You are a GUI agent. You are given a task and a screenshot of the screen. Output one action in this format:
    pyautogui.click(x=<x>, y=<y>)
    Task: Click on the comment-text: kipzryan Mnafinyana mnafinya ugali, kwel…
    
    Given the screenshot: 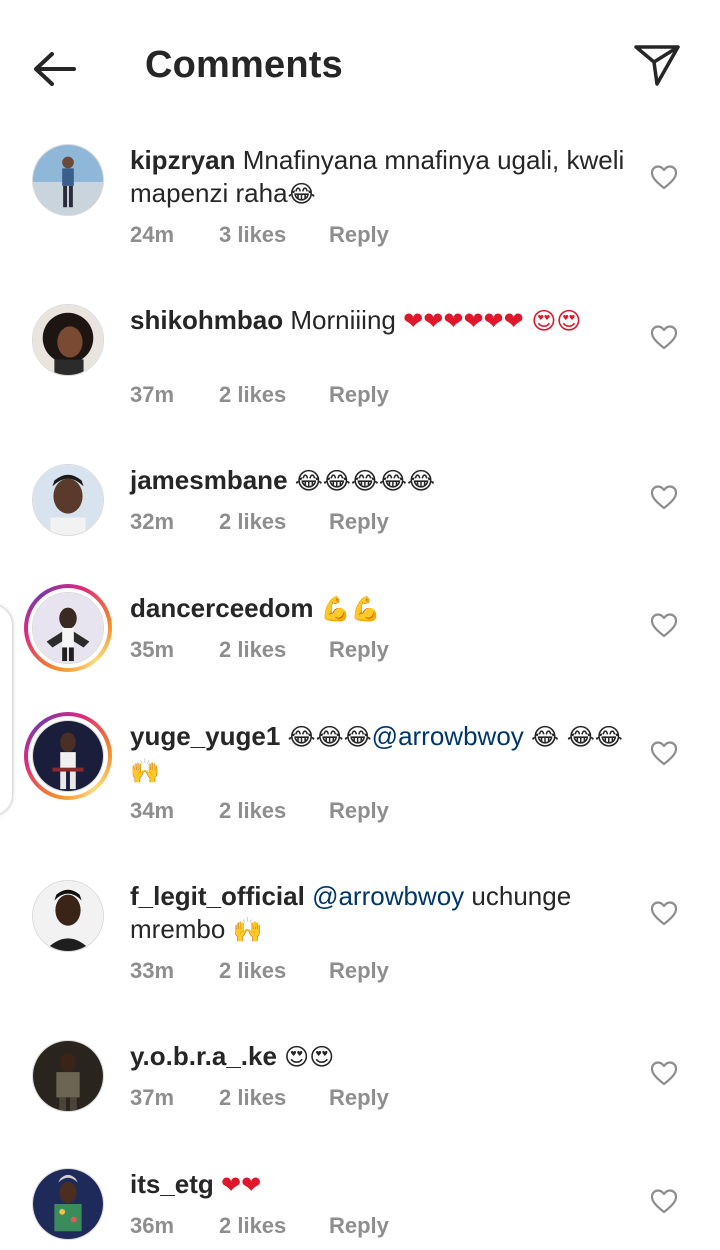 What is the action you would take?
    pyautogui.click(x=380, y=177)
    